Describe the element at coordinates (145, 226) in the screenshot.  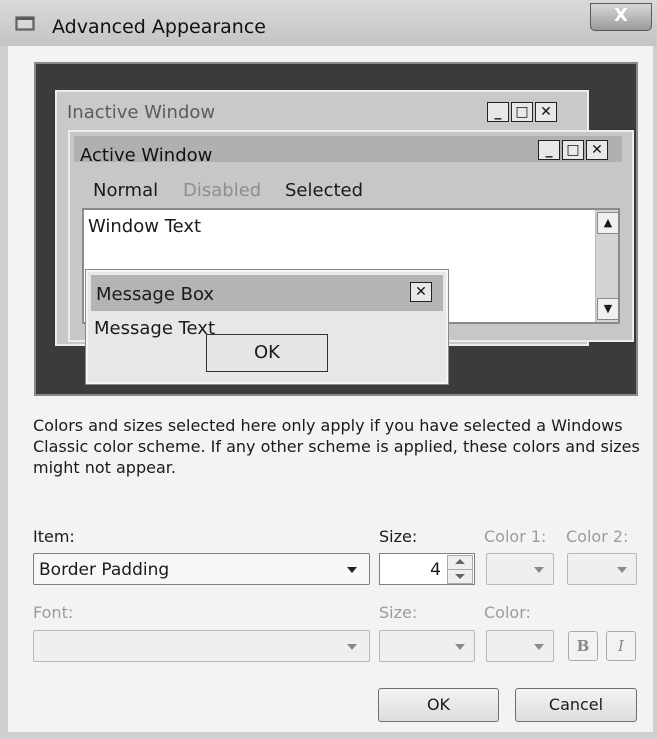
I see `window-text: Window Text` at that location.